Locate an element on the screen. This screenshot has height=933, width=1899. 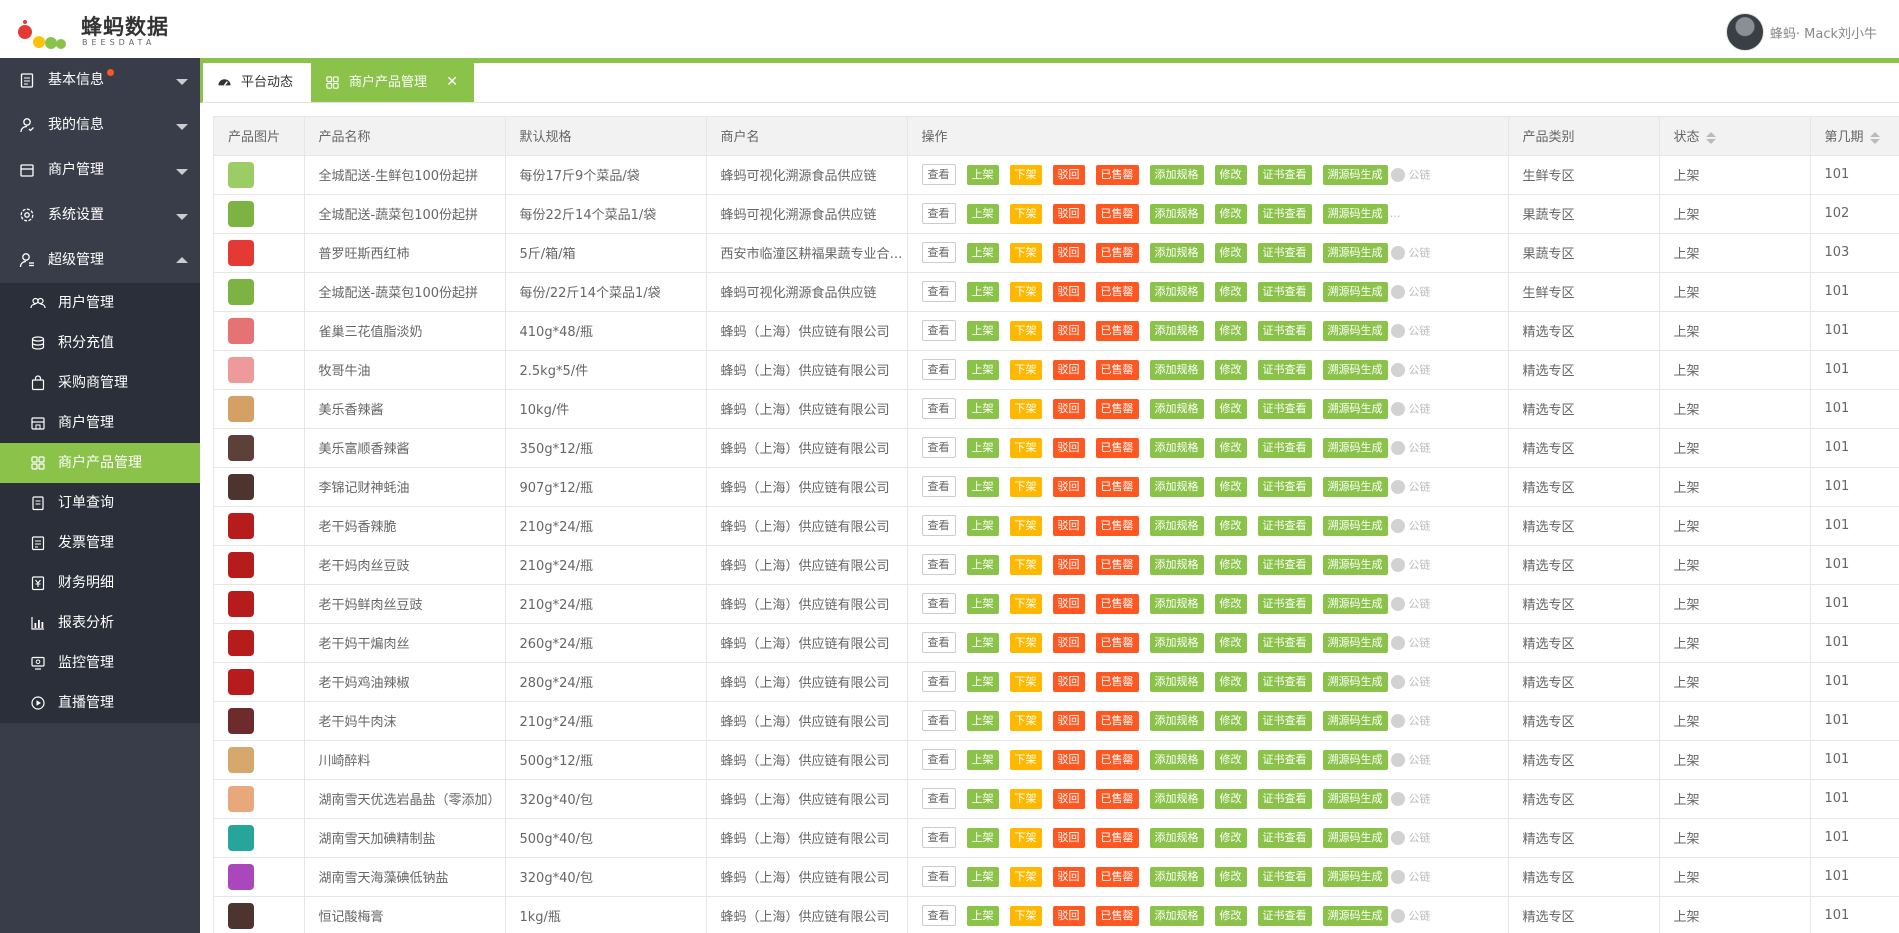
user-name: 蜂蚂· Mack刘小牛 is located at coordinates (1823, 32).